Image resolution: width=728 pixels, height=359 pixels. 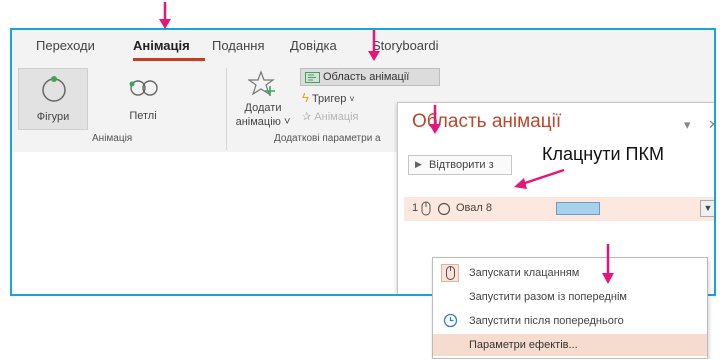 What do you see at coordinates (524, 273) in the screenshot?
I see `menu-item-label: Запускати клацанням` at bounding box center [524, 273].